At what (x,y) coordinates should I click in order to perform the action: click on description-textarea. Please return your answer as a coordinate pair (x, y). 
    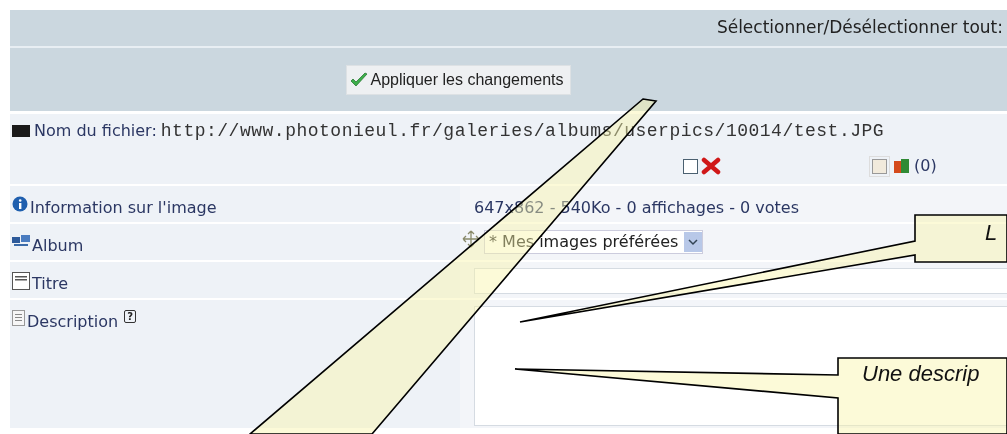
    Looking at the image, I should click on (740, 366).